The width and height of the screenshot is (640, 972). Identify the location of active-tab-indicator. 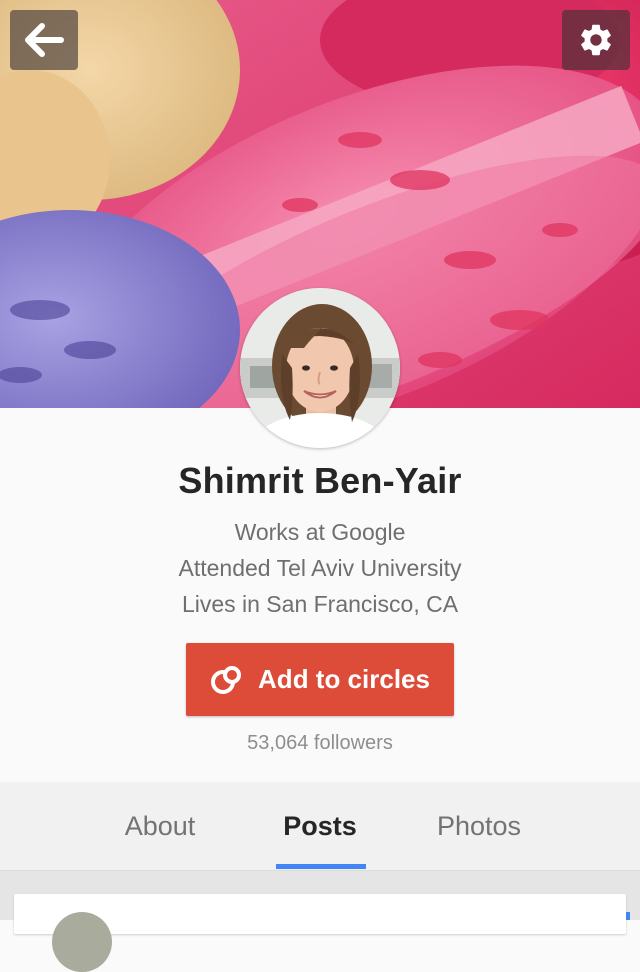
(321, 866).